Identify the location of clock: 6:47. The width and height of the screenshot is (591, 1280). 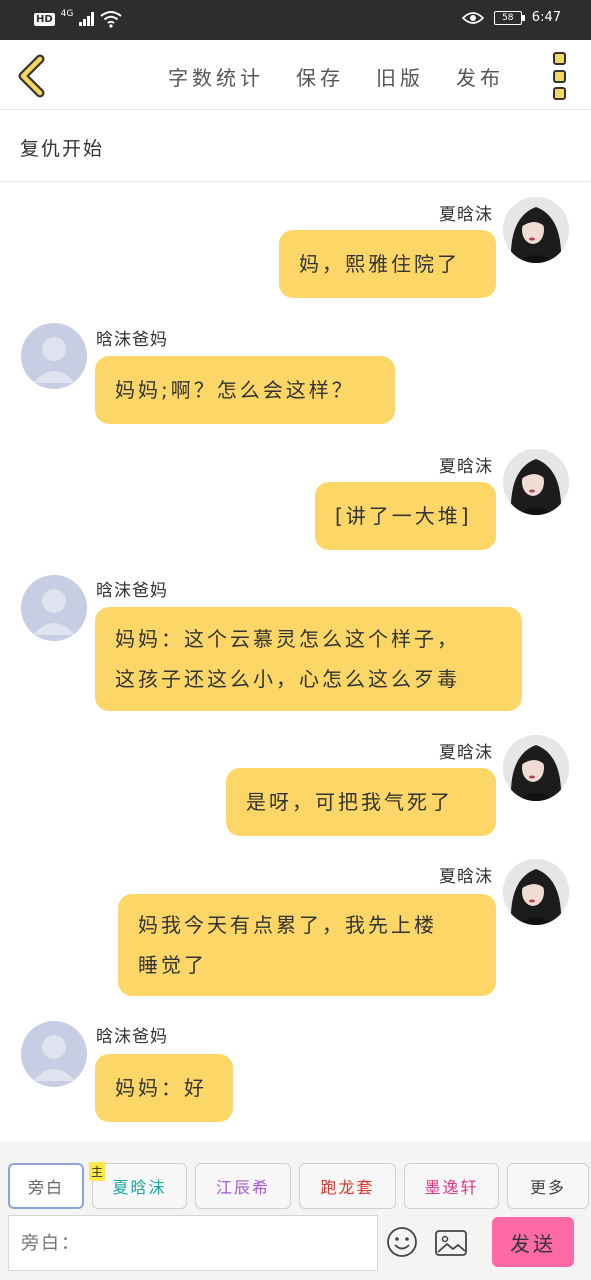
(546, 17).